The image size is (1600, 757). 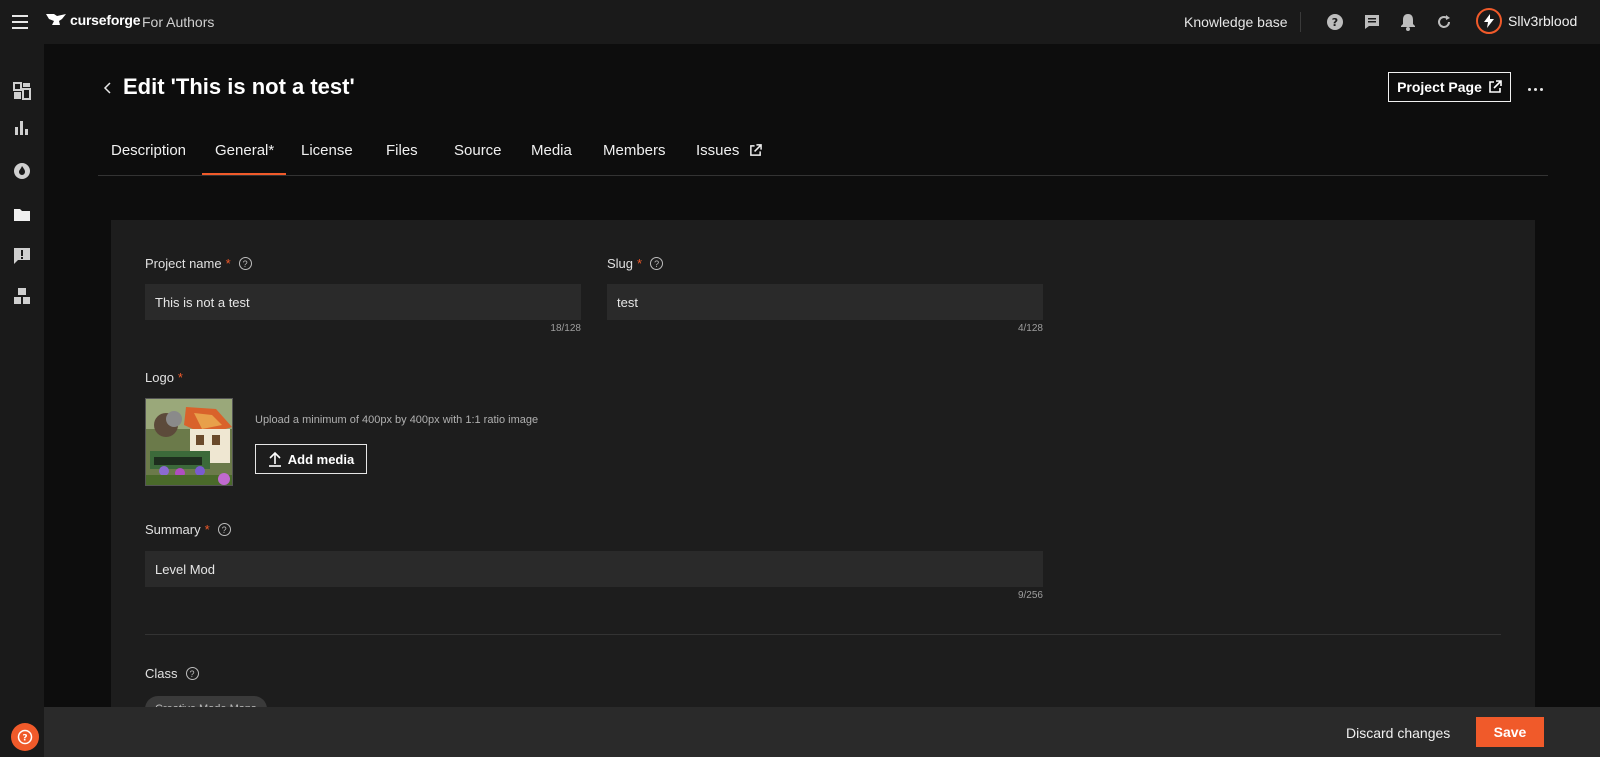 What do you see at coordinates (22, 22) in the screenshot?
I see `menu-icon` at bounding box center [22, 22].